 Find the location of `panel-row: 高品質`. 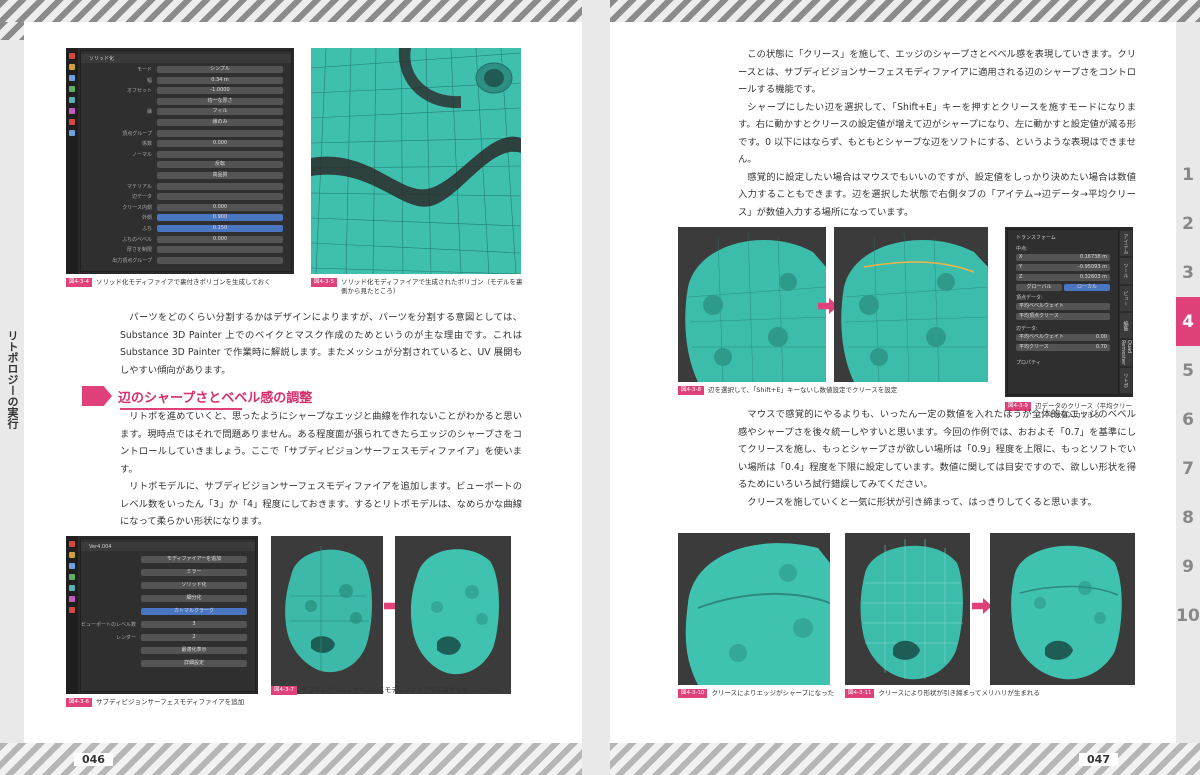

panel-row: 高品質 is located at coordinates (186, 175).